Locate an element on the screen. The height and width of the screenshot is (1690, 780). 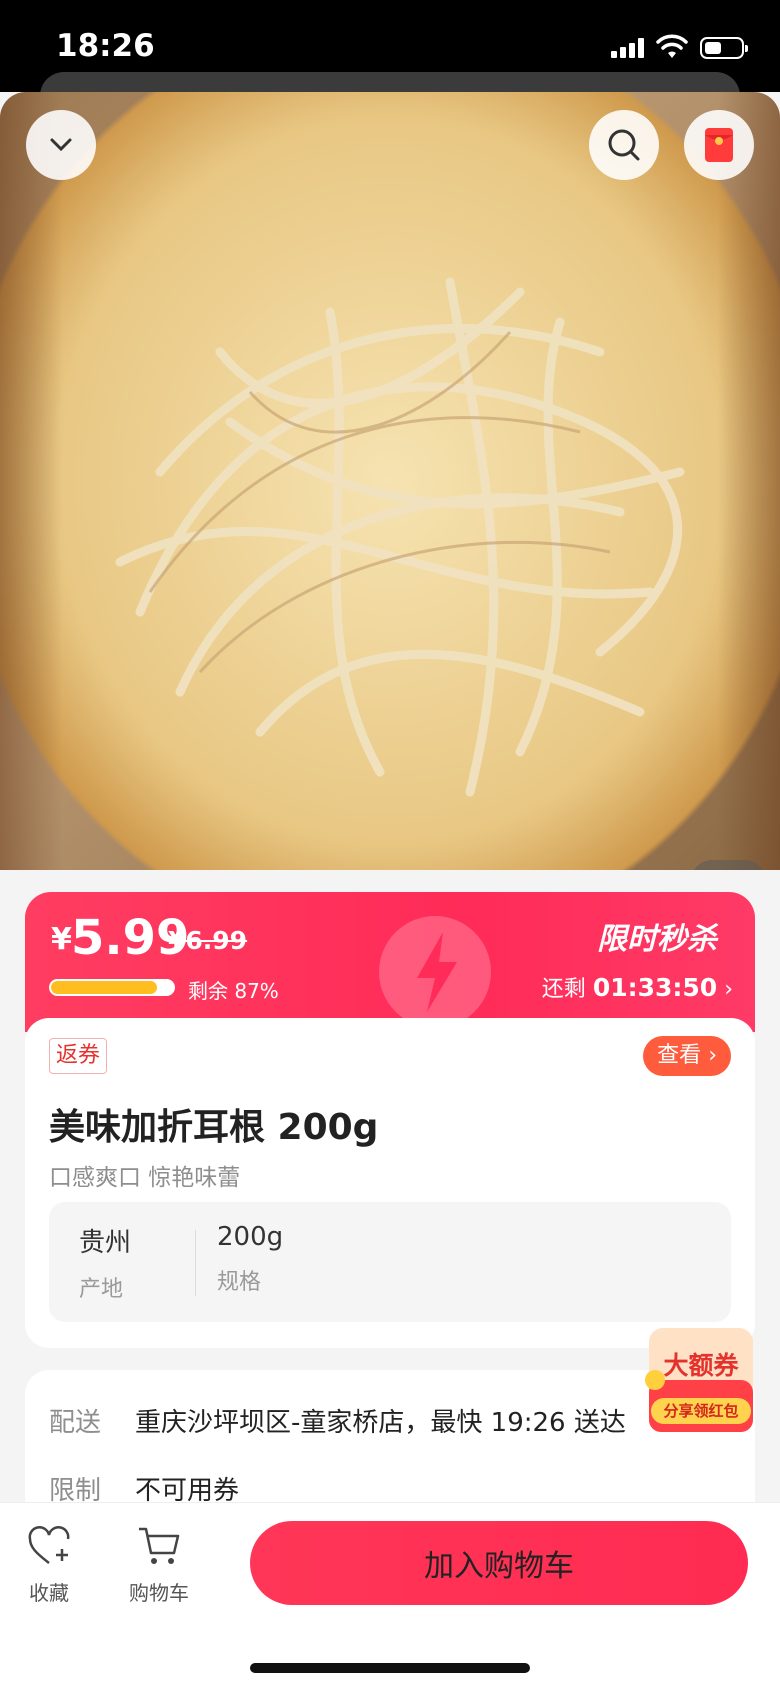
view-coupon-button: 查看 › is located at coordinates (687, 1056).